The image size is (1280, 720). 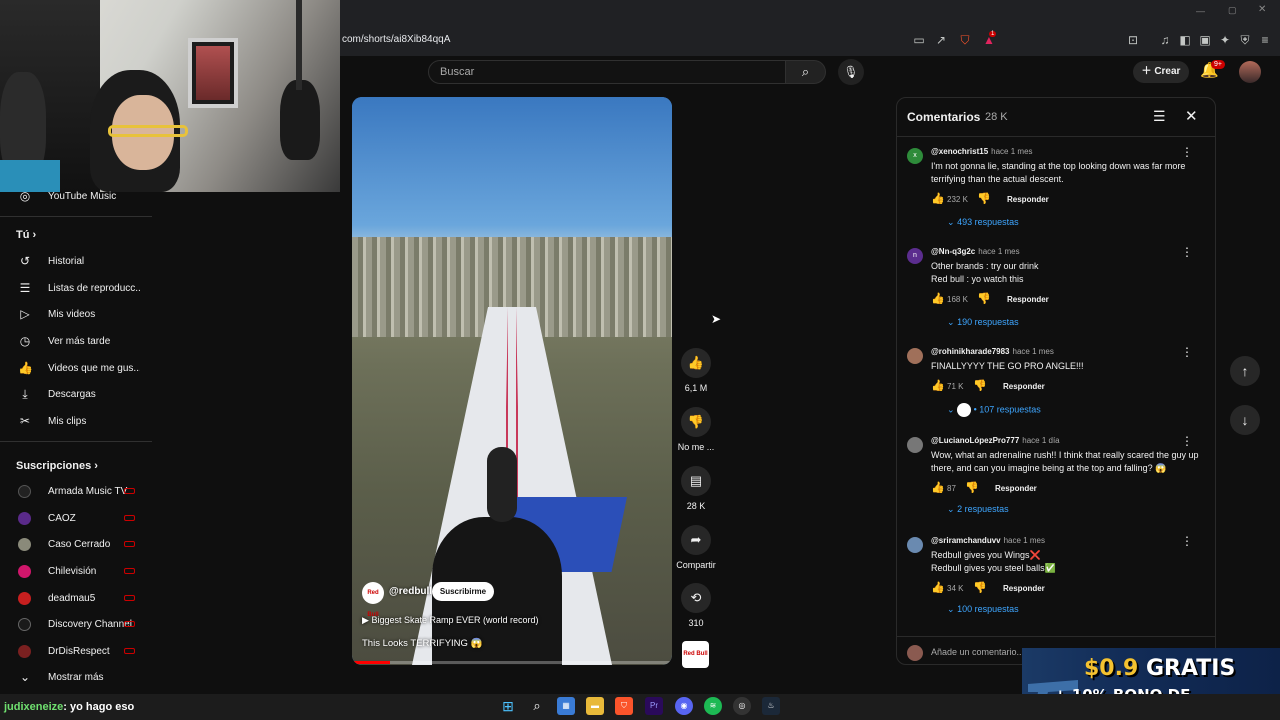 What do you see at coordinates (806, 72) in the screenshot?
I see `search-button: ⌕` at bounding box center [806, 72].